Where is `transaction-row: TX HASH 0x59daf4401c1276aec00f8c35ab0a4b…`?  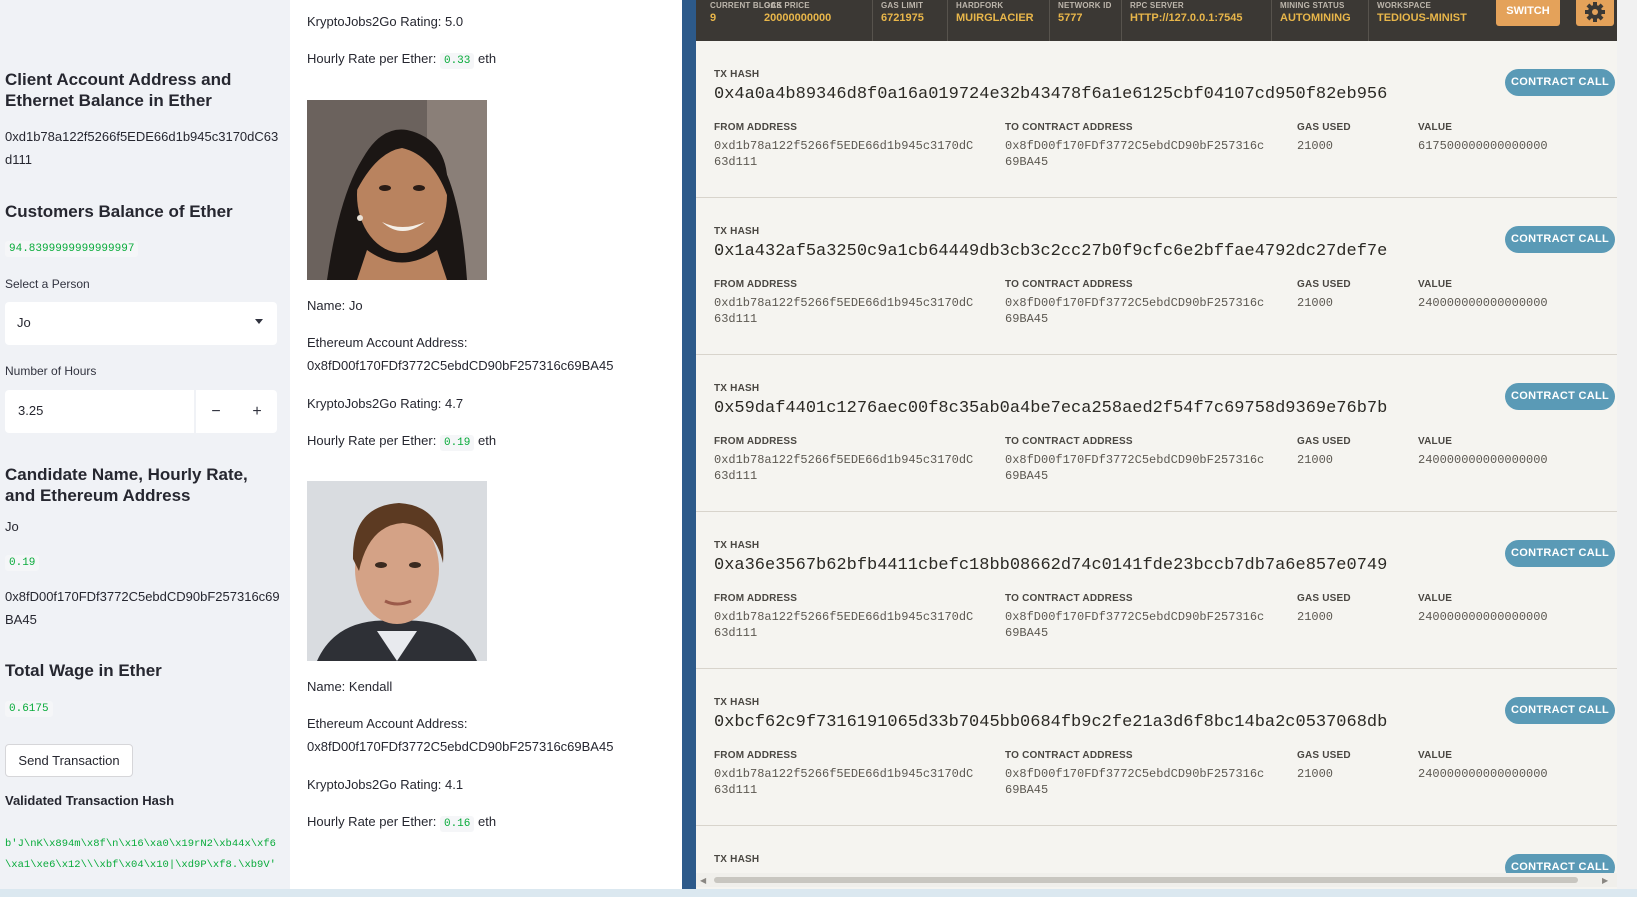
transaction-row: TX HASH 0x59daf4401c1276aec00f8c35ab0a4b… is located at coordinates (1156, 433).